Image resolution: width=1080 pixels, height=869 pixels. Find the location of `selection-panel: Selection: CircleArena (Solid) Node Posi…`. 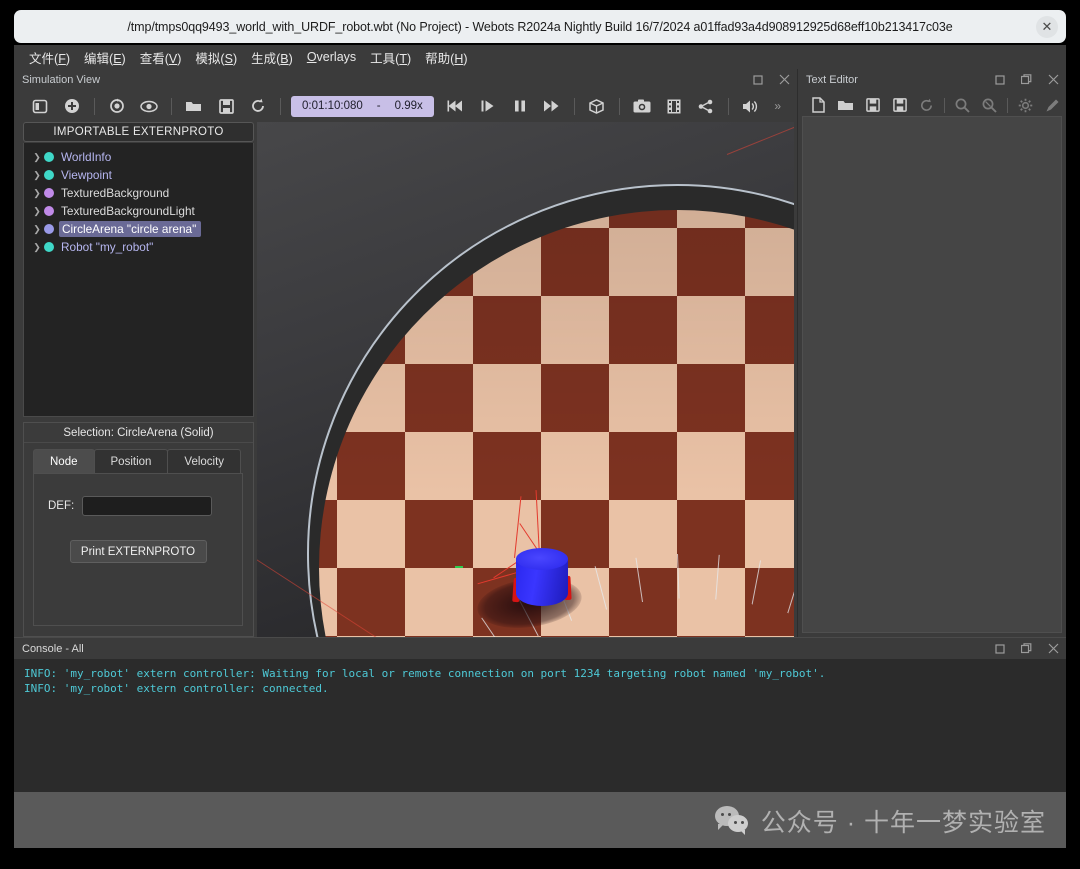

selection-panel: Selection: CircleArena (Solid) Node Posi… is located at coordinates (138, 529).